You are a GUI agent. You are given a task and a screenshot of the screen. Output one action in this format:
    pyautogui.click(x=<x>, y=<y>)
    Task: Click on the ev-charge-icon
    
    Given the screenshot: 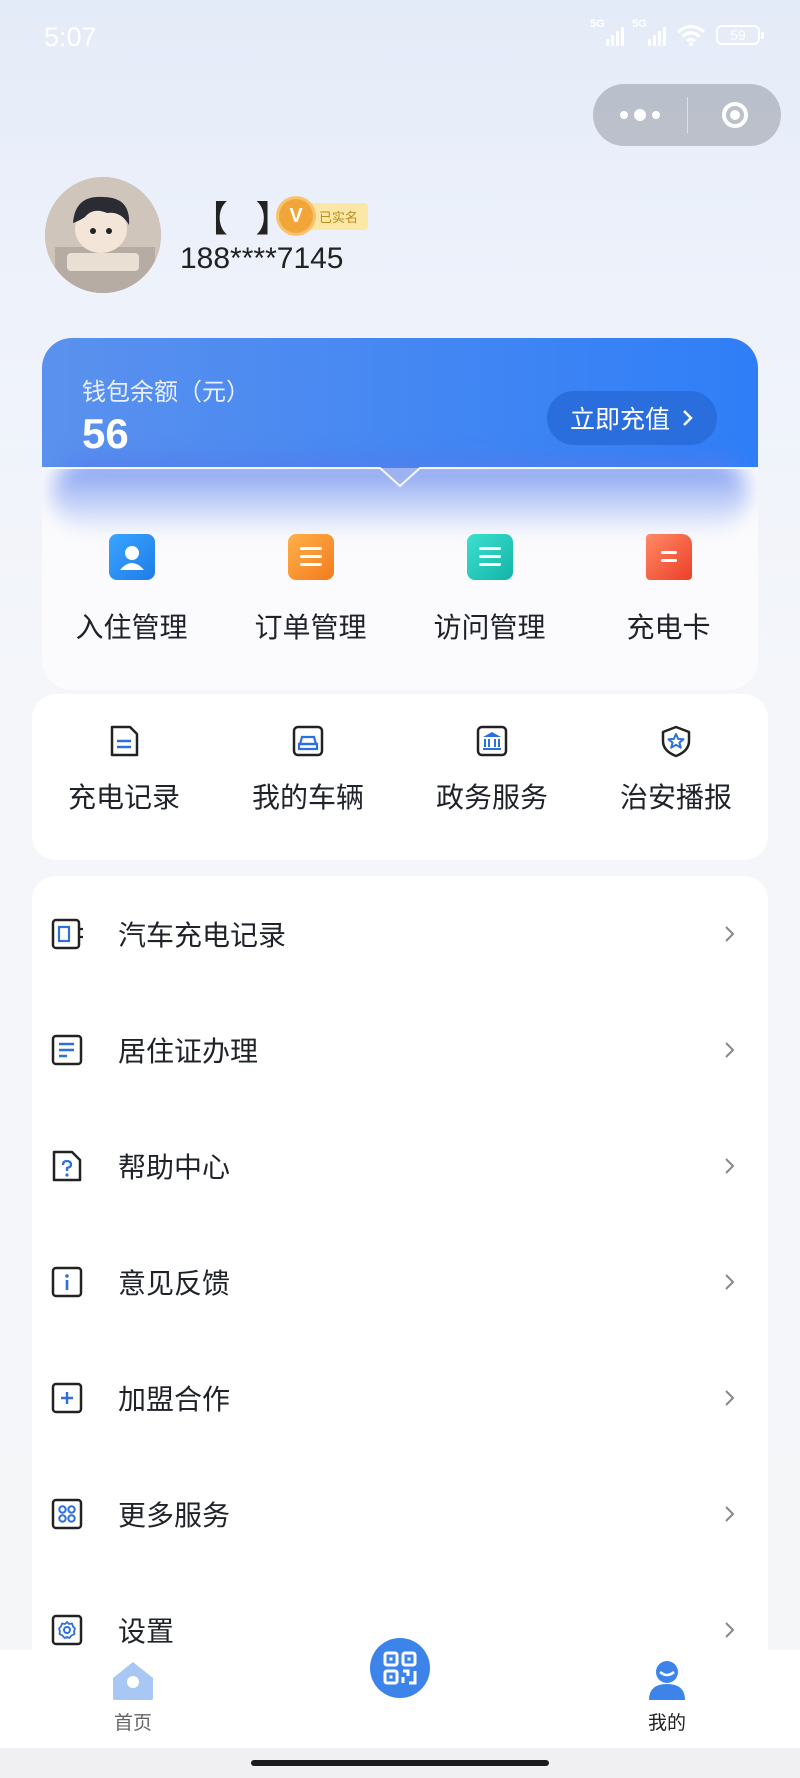 What is the action you would take?
    pyautogui.click(x=67, y=934)
    